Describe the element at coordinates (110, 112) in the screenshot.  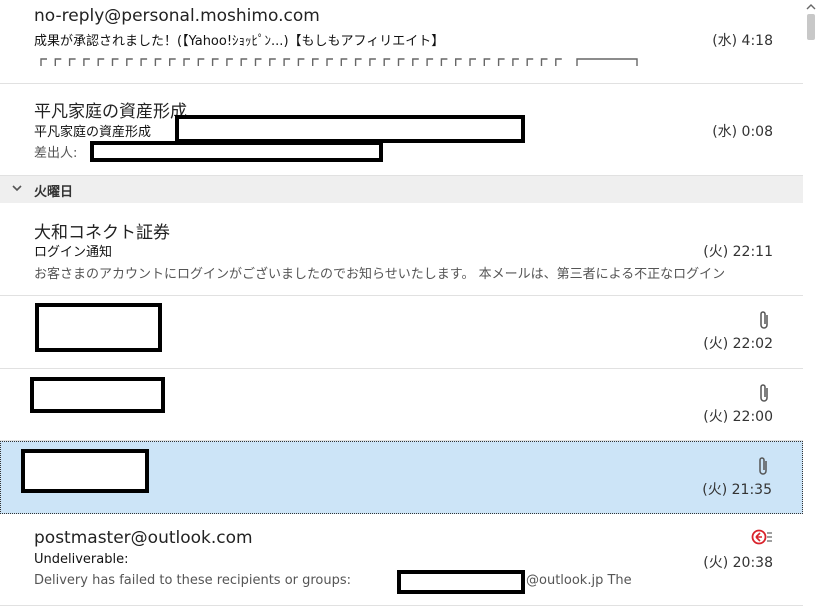
I see `message-sender: 平凡家庭の資産形成` at that location.